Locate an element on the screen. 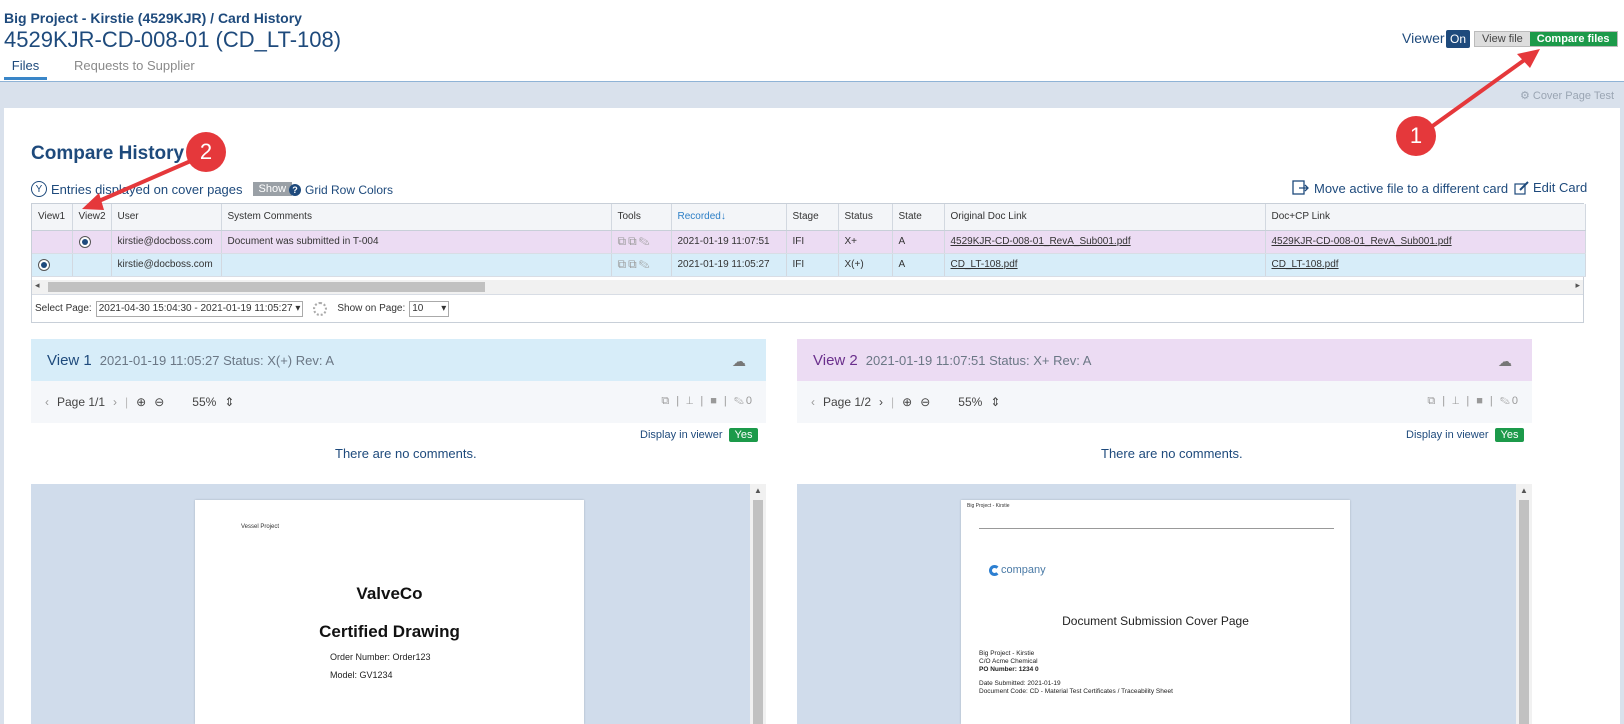  doc-heading: Document Submission Cover Page is located at coordinates (1155, 621).